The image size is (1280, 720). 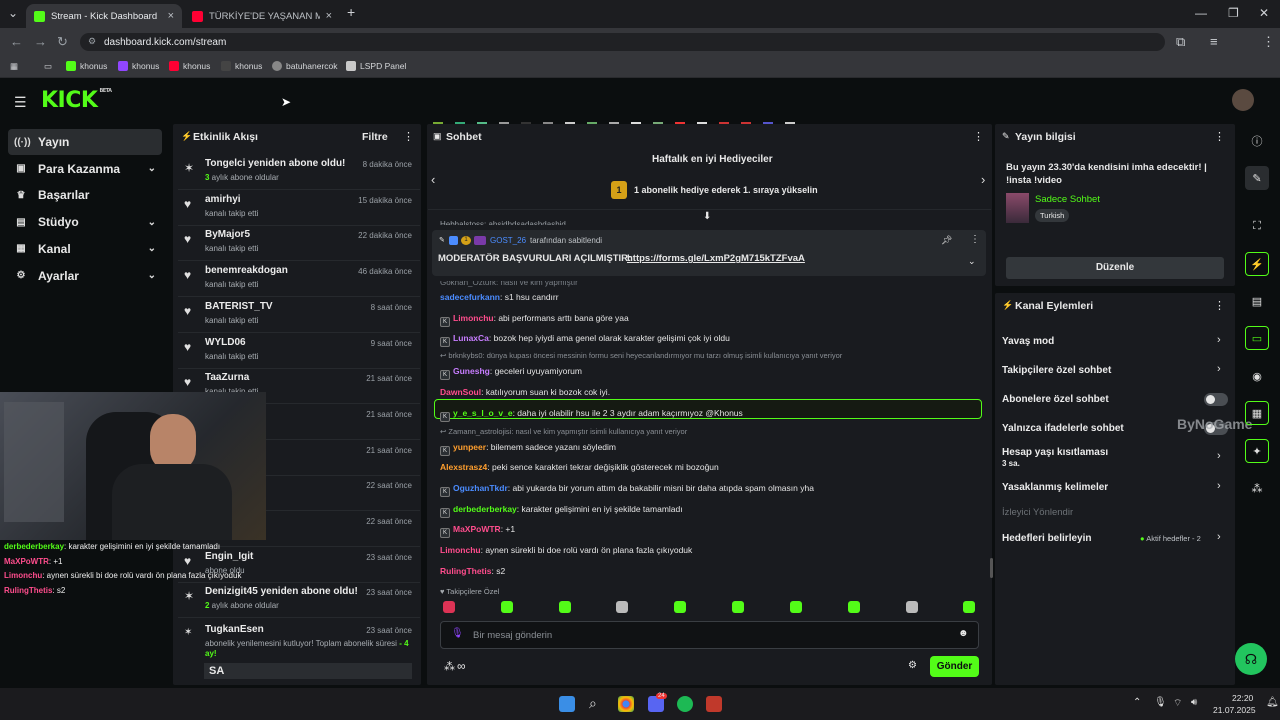 I want to click on filter-button: Filtre, so click(x=375, y=137).